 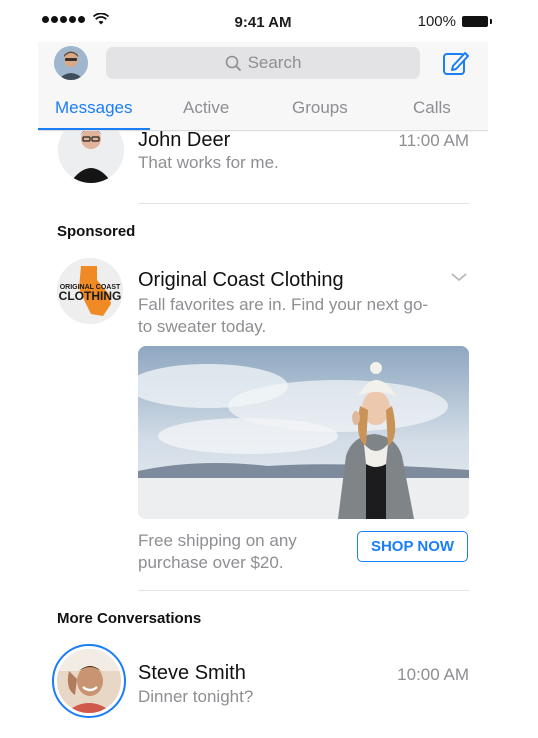 I want to click on message-preview: That works for me., so click(x=208, y=162).